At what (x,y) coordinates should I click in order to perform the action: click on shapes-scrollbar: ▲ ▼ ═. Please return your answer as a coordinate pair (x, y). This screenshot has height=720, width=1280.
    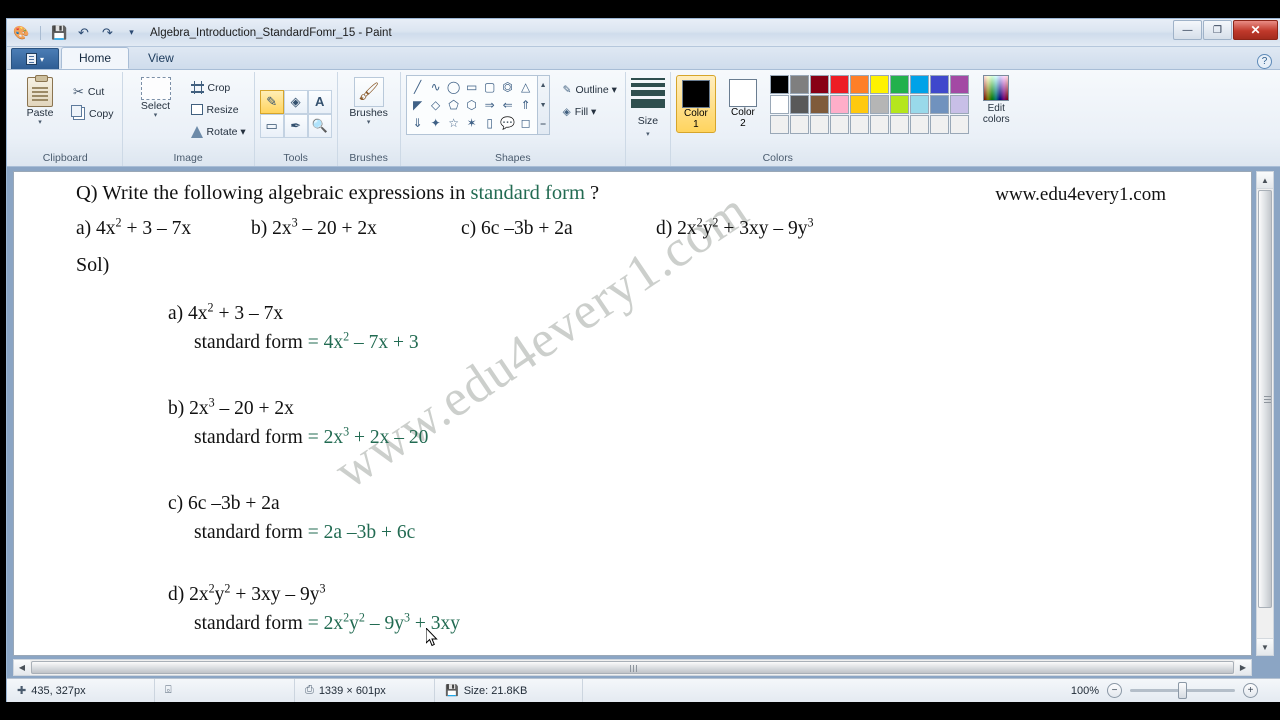
    Looking at the image, I should click on (543, 105).